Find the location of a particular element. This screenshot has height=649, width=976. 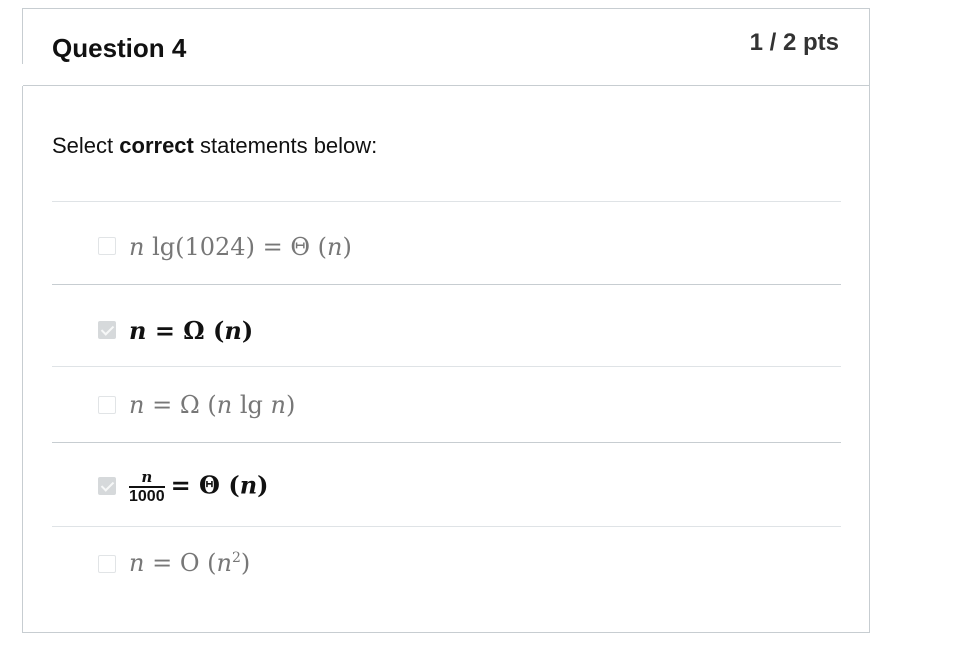

answer-option-3: n = Ω (n lg n) is located at coordinates (446, 404).